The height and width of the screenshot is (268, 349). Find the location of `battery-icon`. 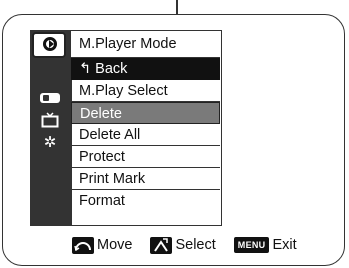

battery-icon is located at coordinates (50, 98).